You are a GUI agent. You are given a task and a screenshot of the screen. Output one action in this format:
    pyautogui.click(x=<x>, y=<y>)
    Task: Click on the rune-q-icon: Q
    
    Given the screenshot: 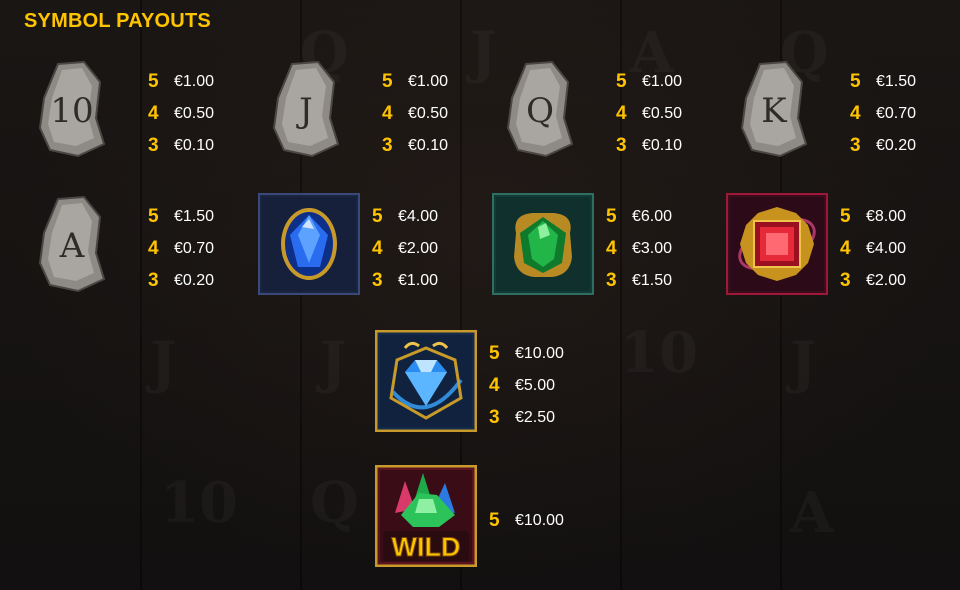 What is the action you would take?
    pyautogui.click(x=539, y=109)
    